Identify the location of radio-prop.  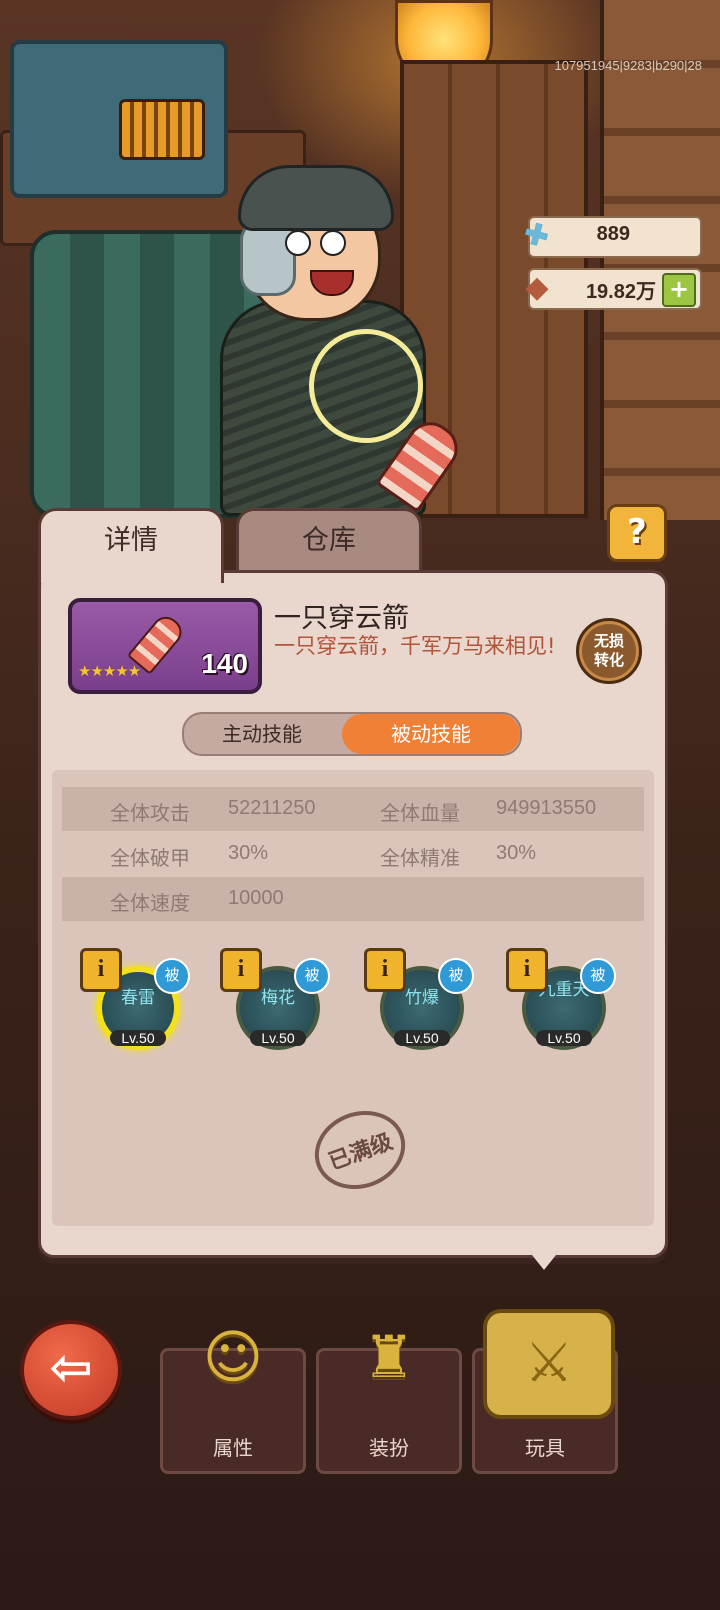
(119, 119).